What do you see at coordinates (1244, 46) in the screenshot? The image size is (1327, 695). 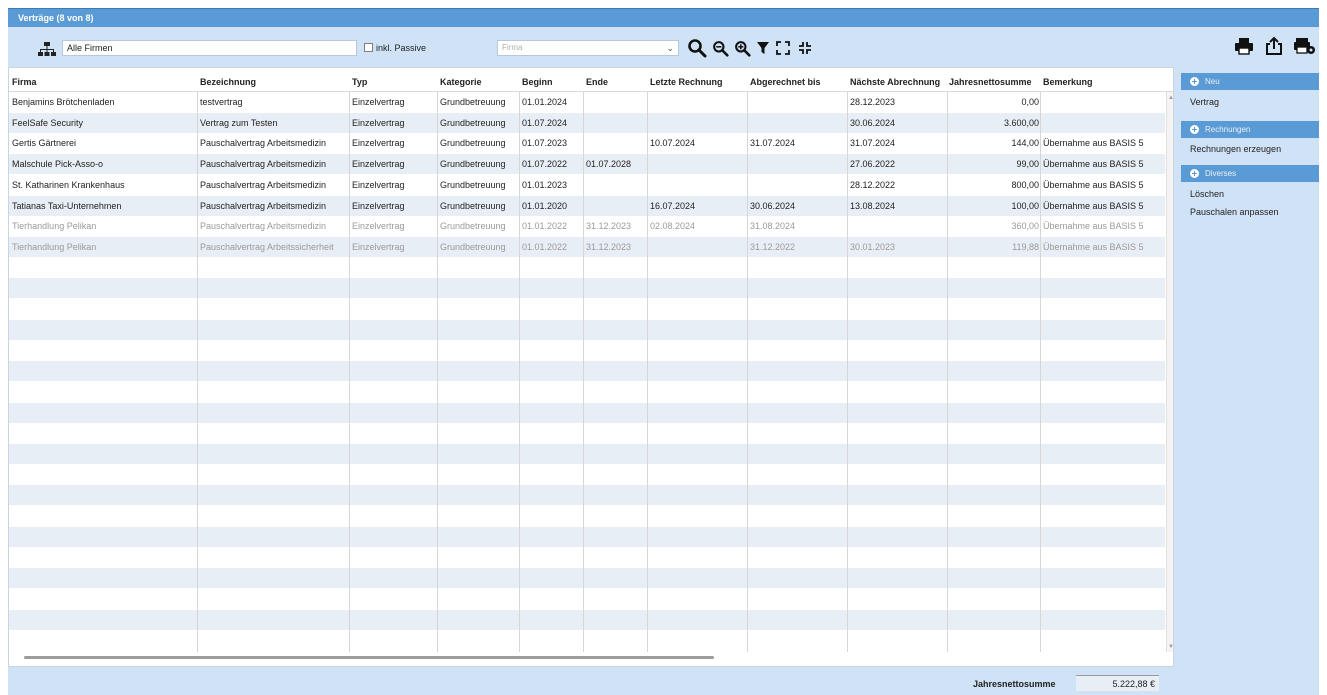 I see `print-icon` at bounding box center [1244, 46].